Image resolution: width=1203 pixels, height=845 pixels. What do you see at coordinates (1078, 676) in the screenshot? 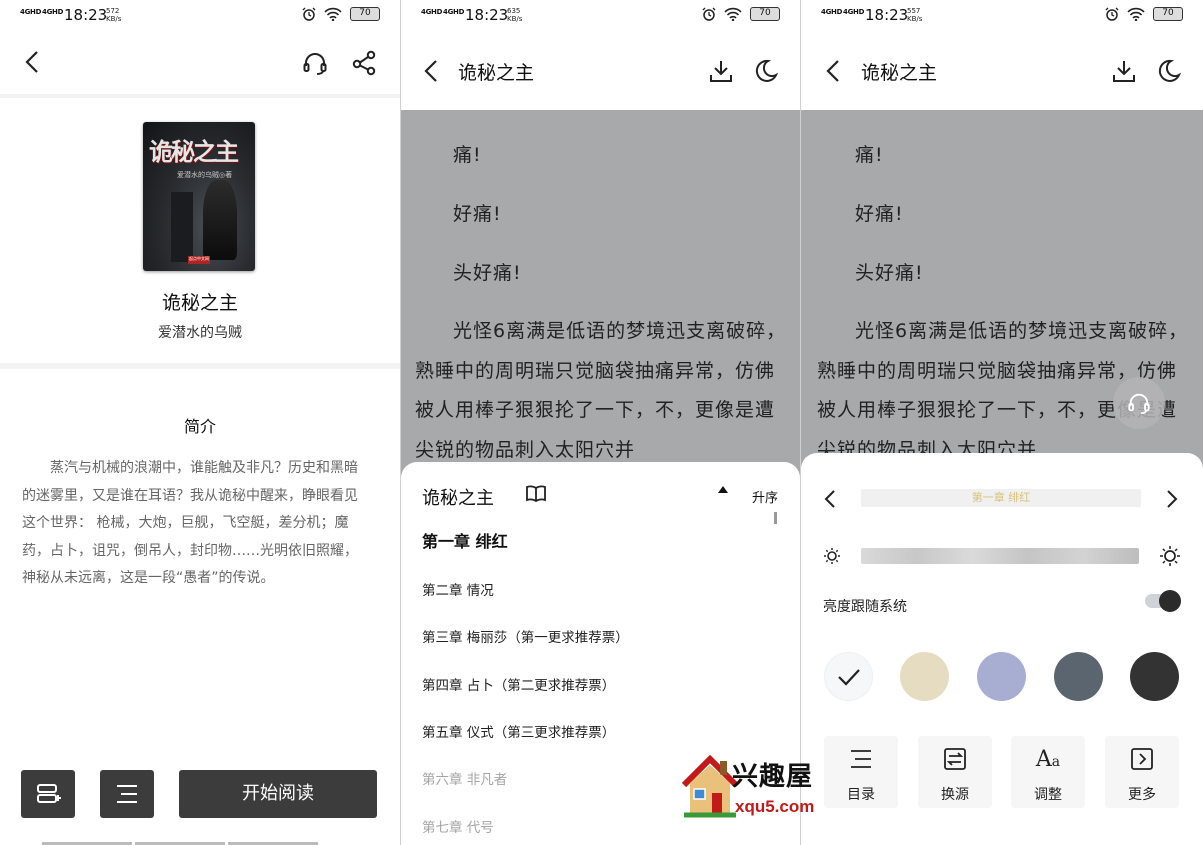
I see `theme-swatch-slate` at bounding box center [1078, 676].